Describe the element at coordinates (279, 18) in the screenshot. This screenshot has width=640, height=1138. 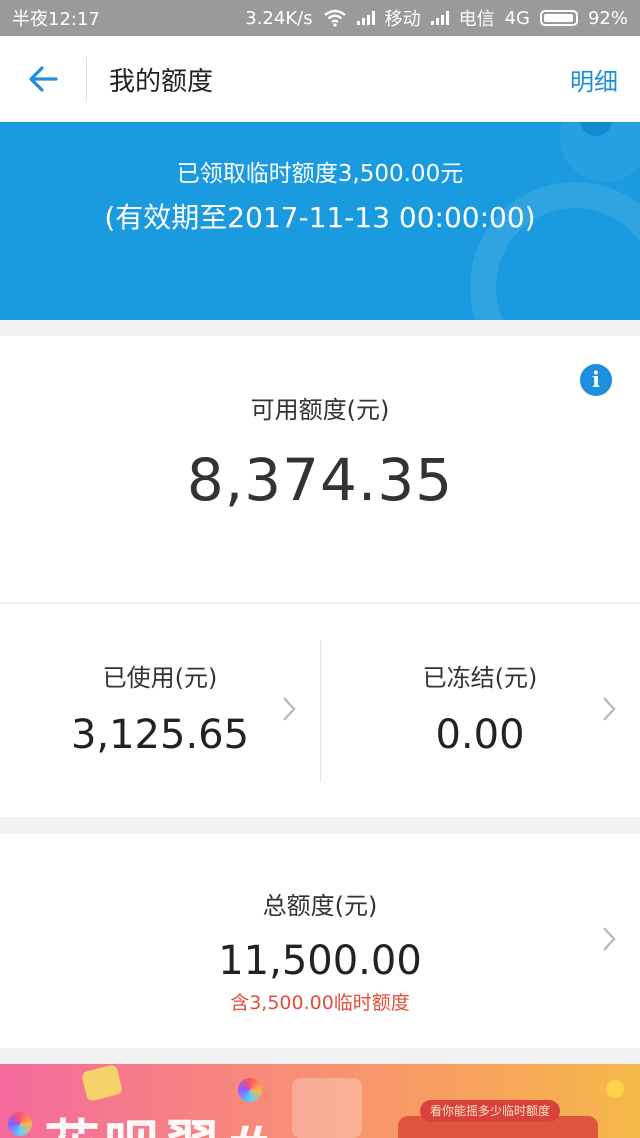
I see `network-speed: 3.24K/s` at that location.